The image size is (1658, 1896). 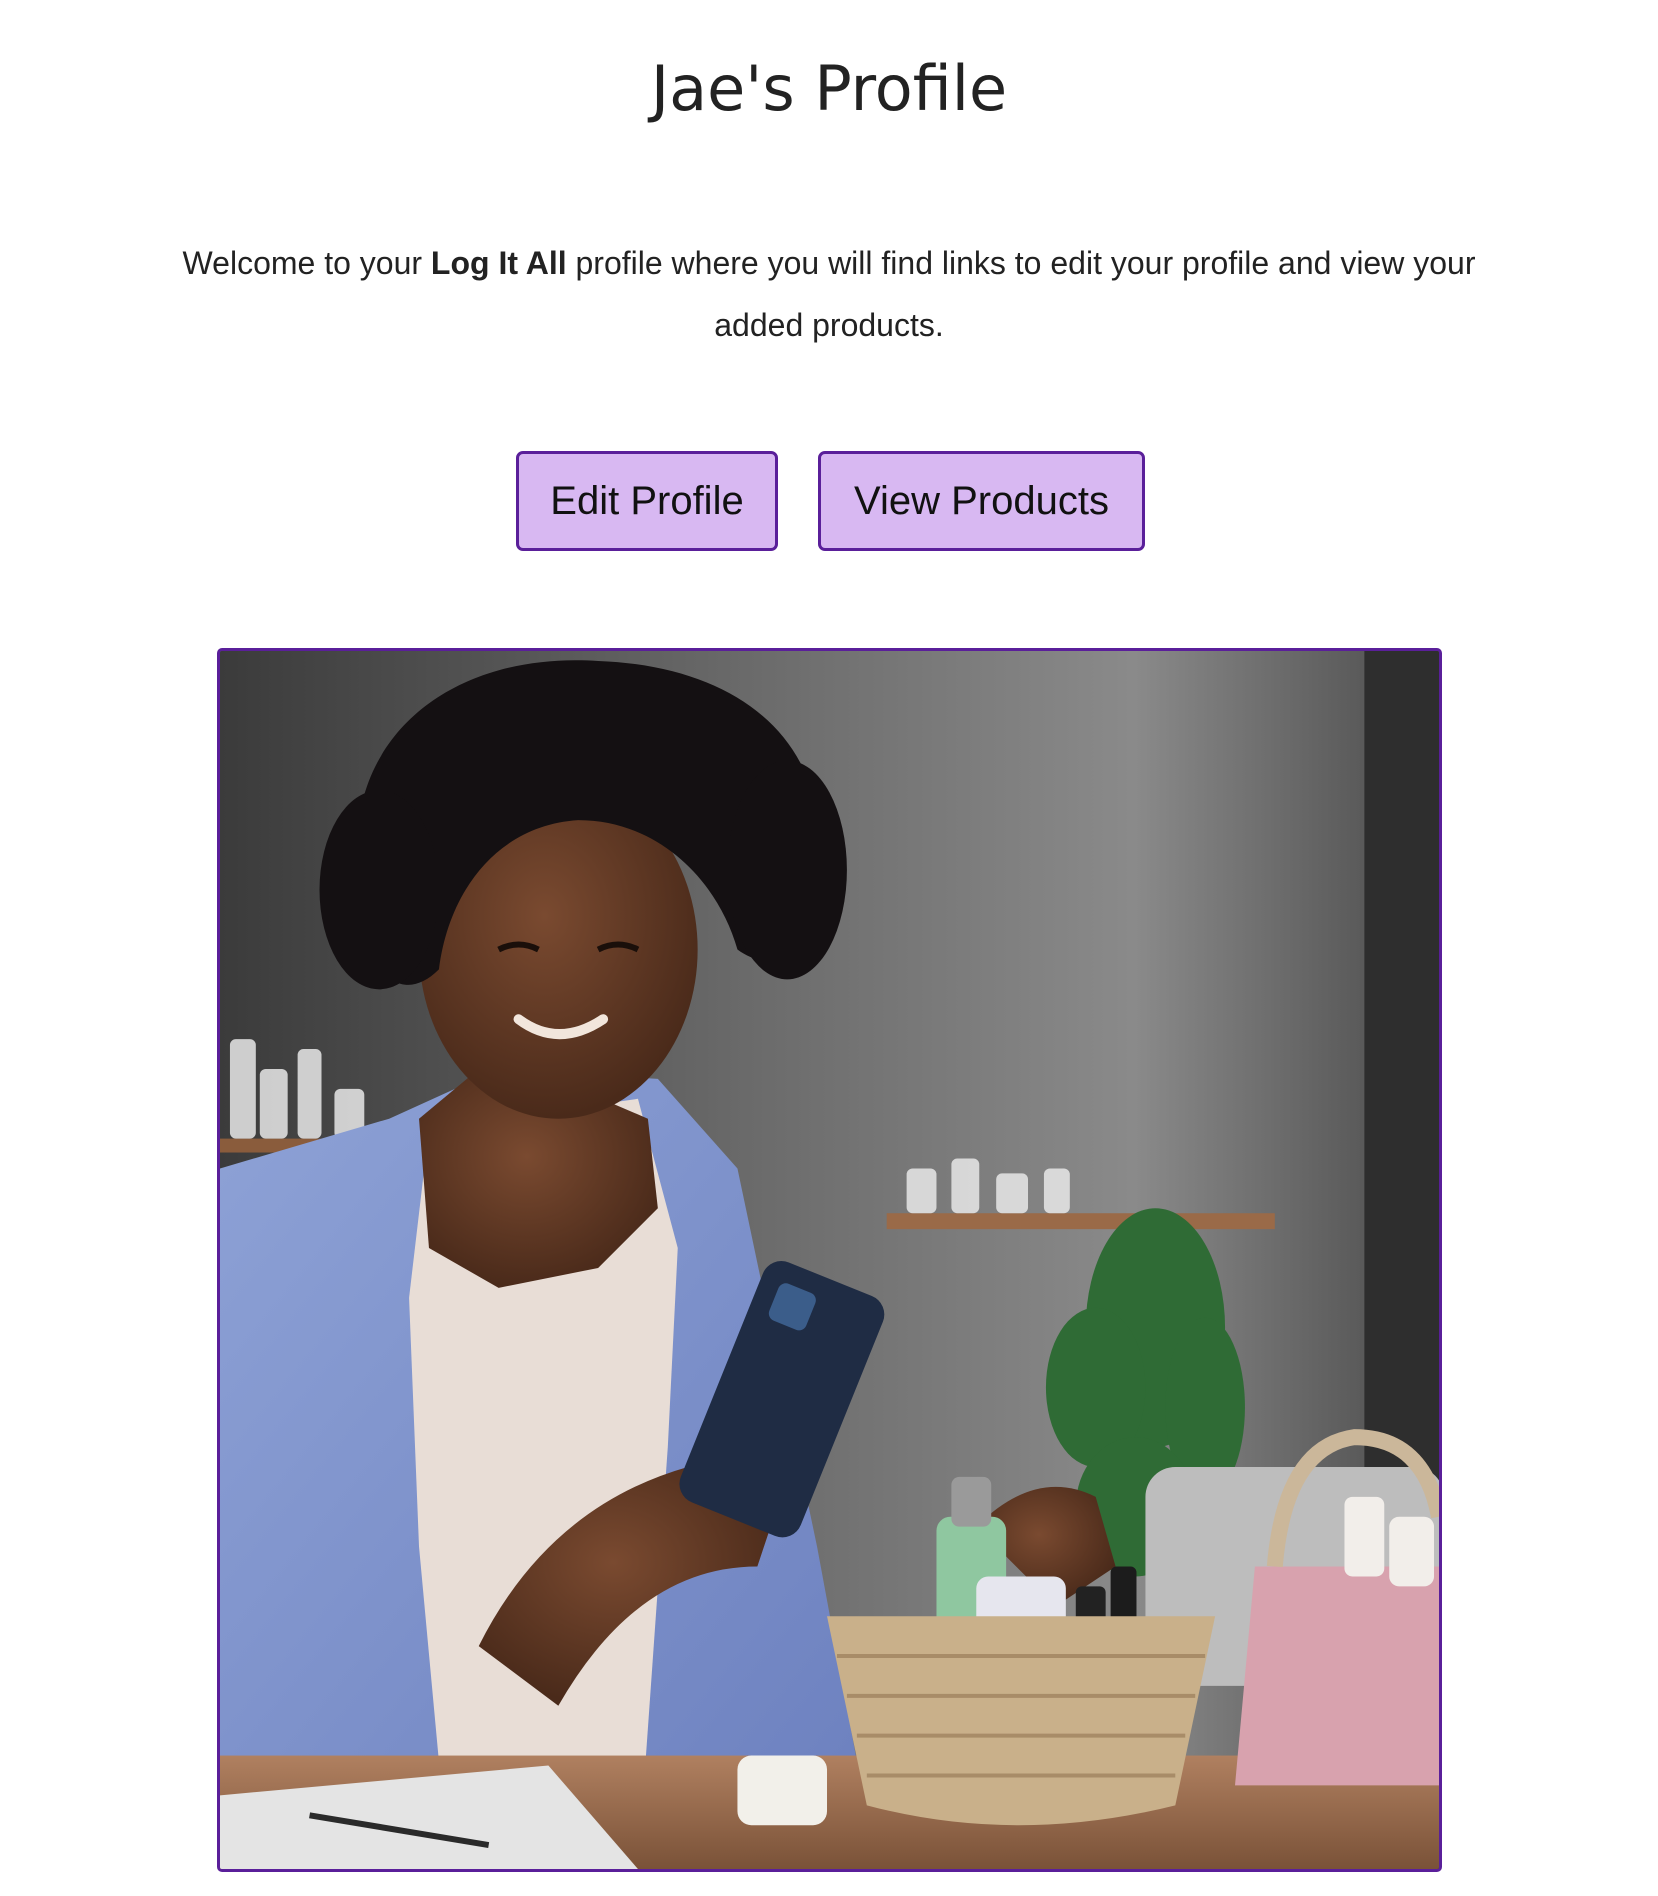 What do you see at coordinates (829, 88) in the screenshot?
I see `page-title: Jae's Profile` at bounding box center [829, 88].